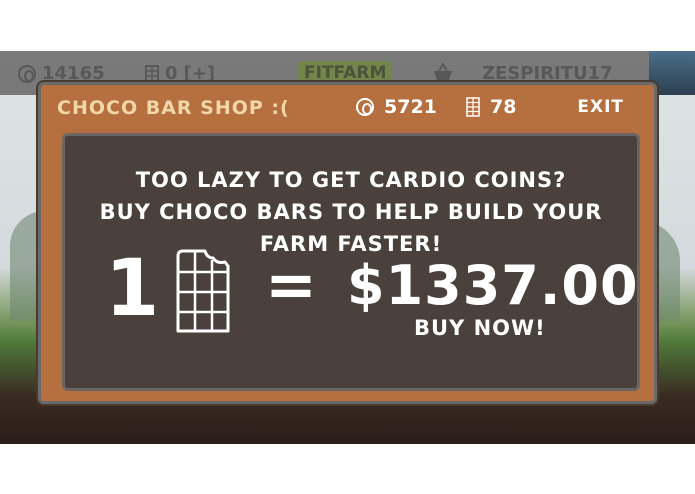 The width and height of the screenshot is (695, 494). I want to click on shop-title: CHOCO BAR SHOP :(, so click(173, 108).